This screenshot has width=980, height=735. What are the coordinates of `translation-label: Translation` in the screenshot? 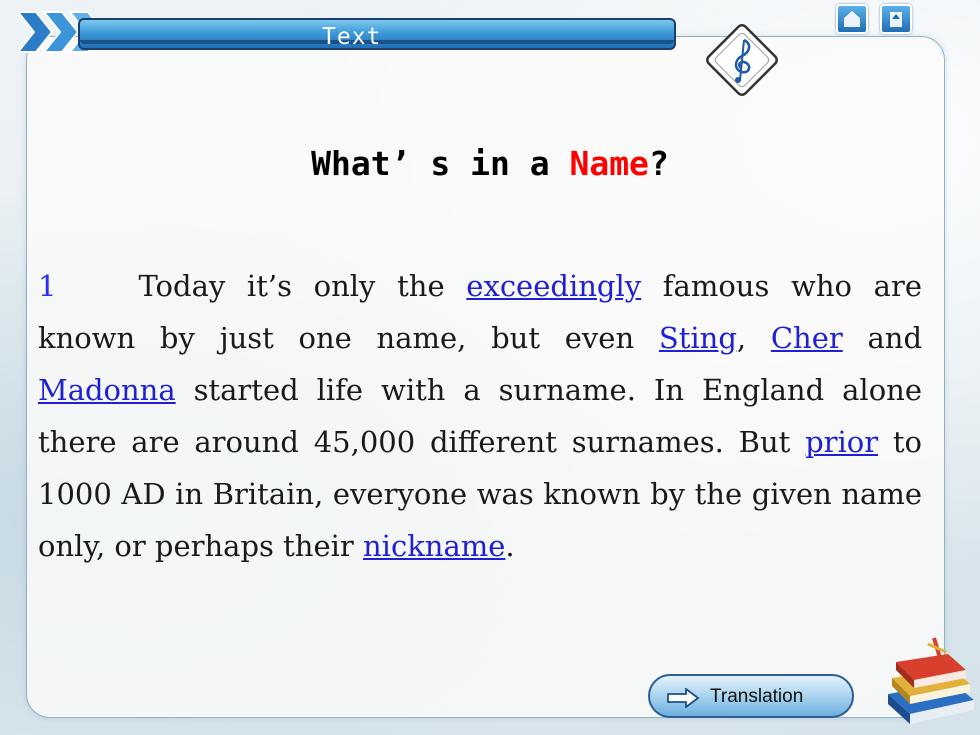 It's located at (757, 696).